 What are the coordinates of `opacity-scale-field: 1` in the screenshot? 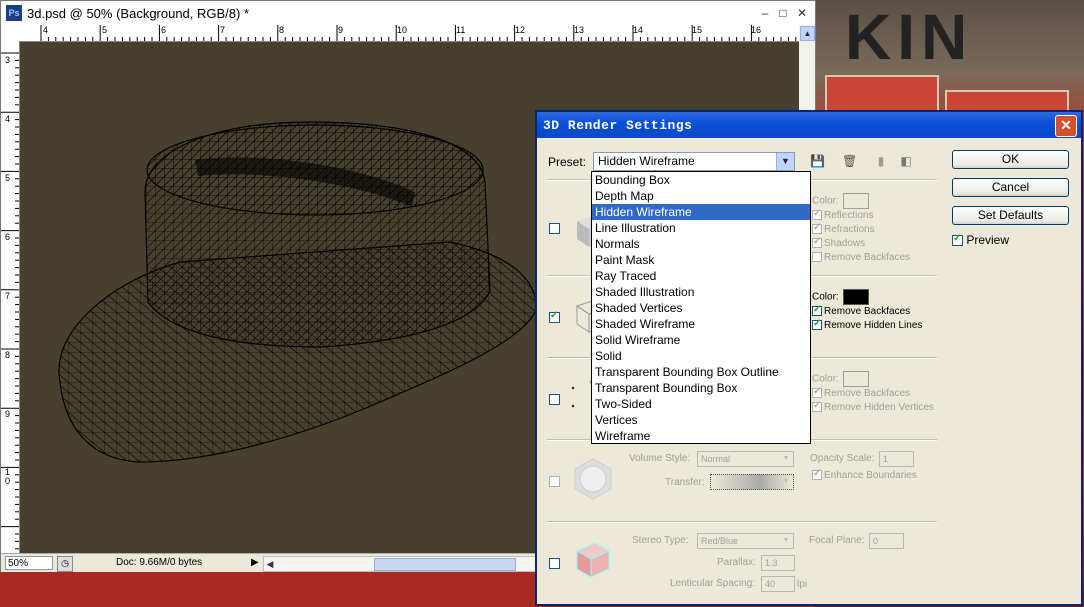 It's located at (896, 459).